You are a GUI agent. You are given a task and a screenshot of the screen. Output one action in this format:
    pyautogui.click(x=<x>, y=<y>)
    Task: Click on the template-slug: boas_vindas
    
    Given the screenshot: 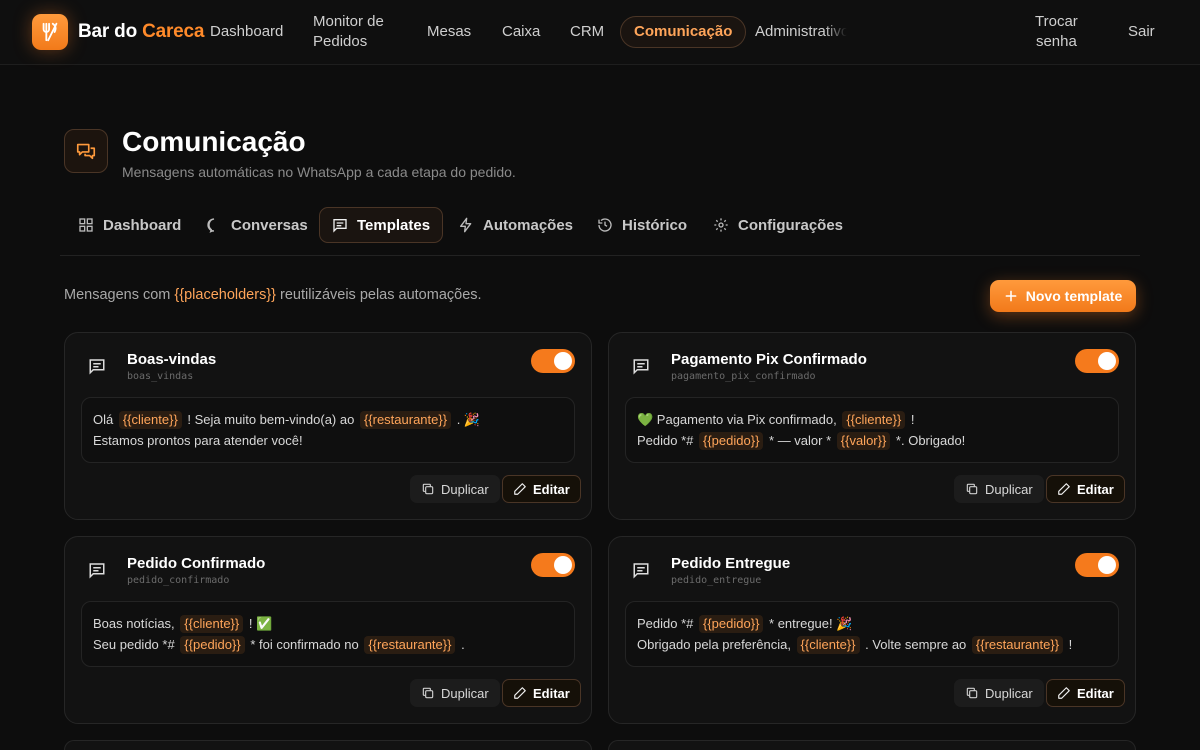 What is the action you would take?
    pyautogui.click(x=160, y=376)
    